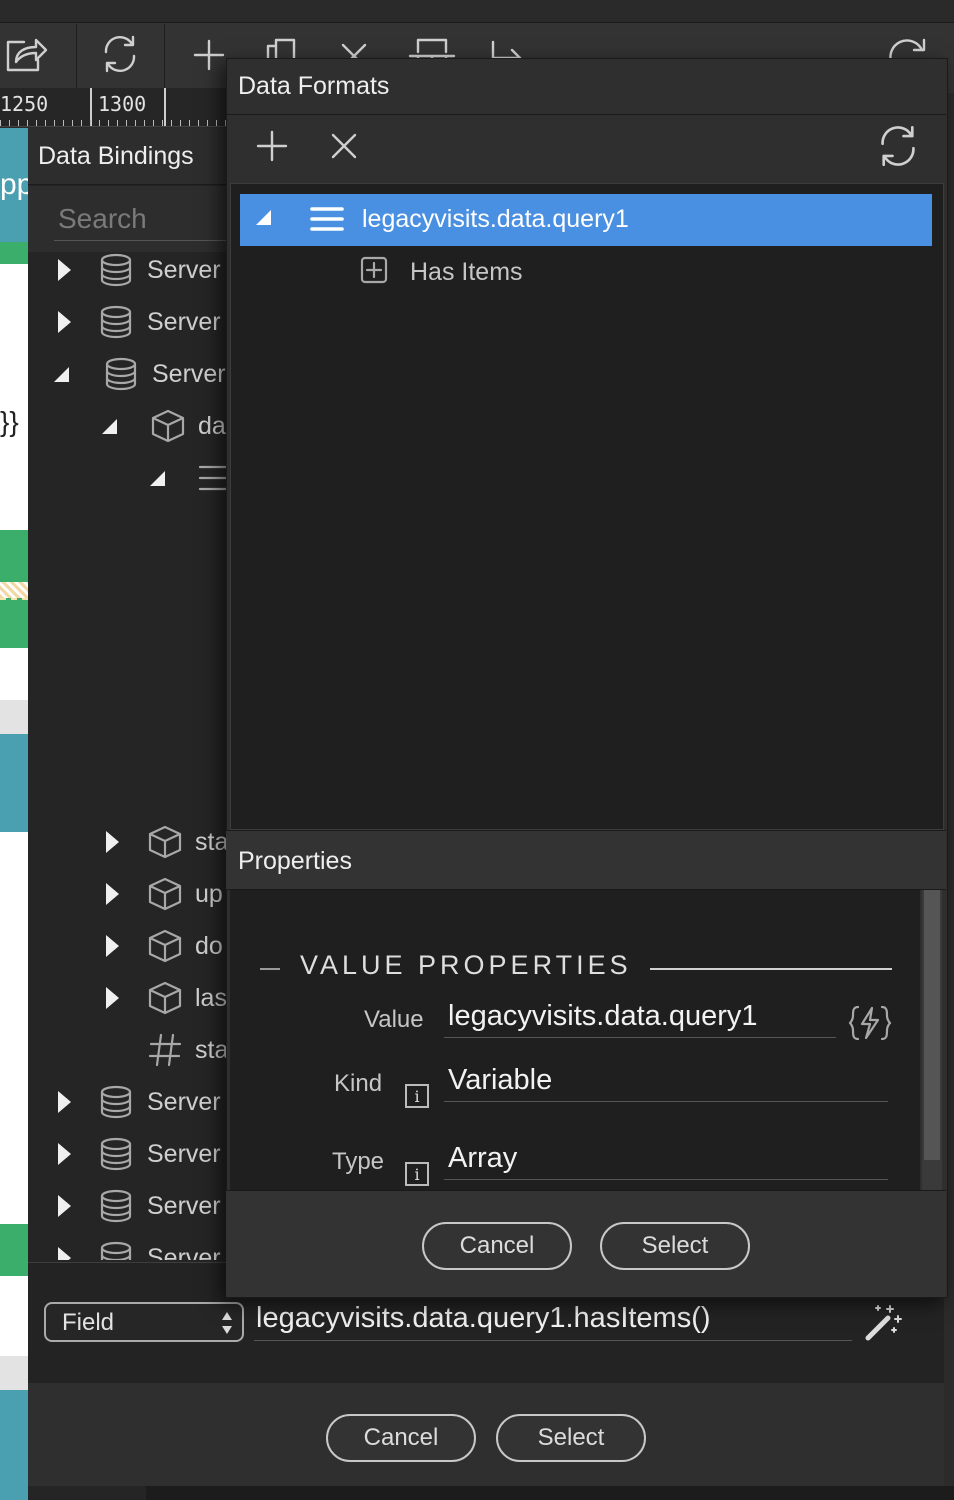 This screenshot has height=1500, width=954. What do you see at coordinates (666, 1083) in the screenshot?
I see `kind-field: Variable` at bounding box center [666, 1083].